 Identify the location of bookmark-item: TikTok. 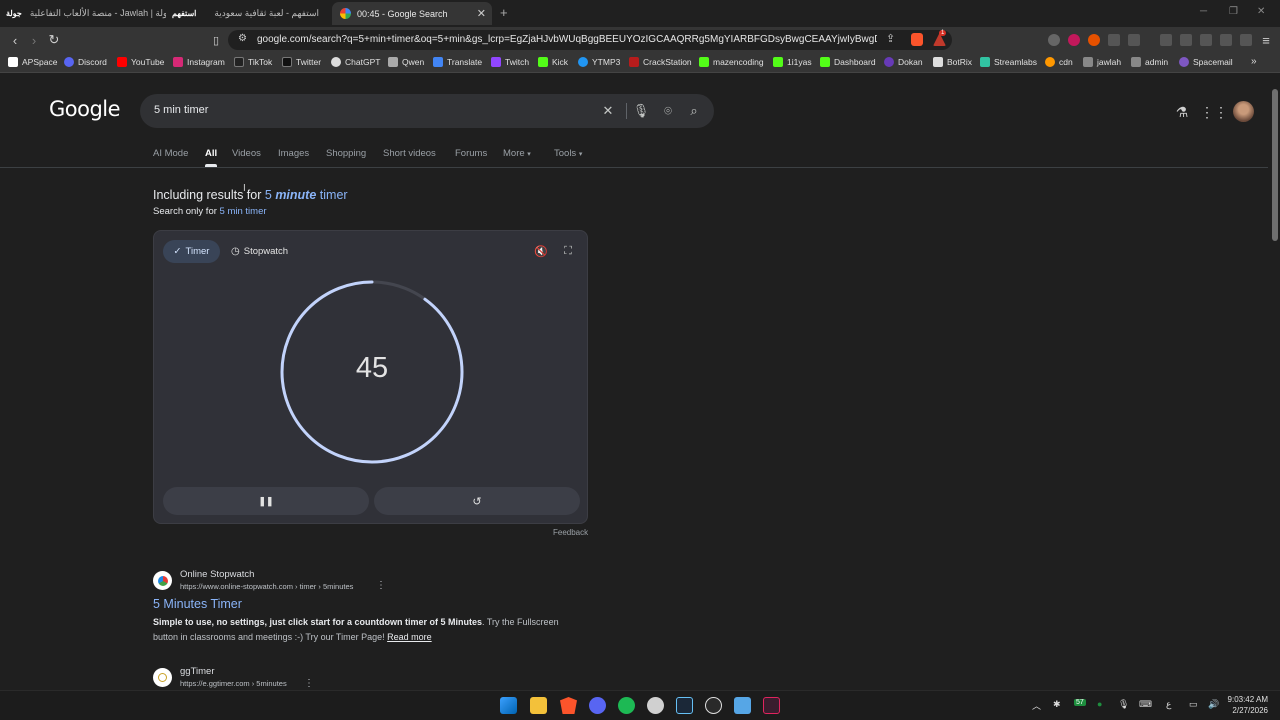
(253, 62).